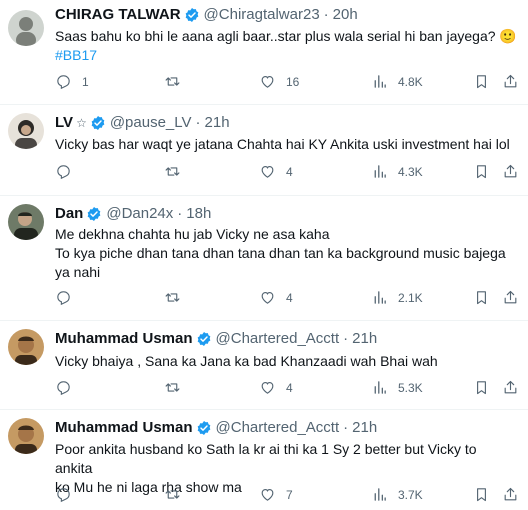 The height and width of the screenshot is (510, 528). I want to click on action-bar: 4 2.1K, so click(286, 299).